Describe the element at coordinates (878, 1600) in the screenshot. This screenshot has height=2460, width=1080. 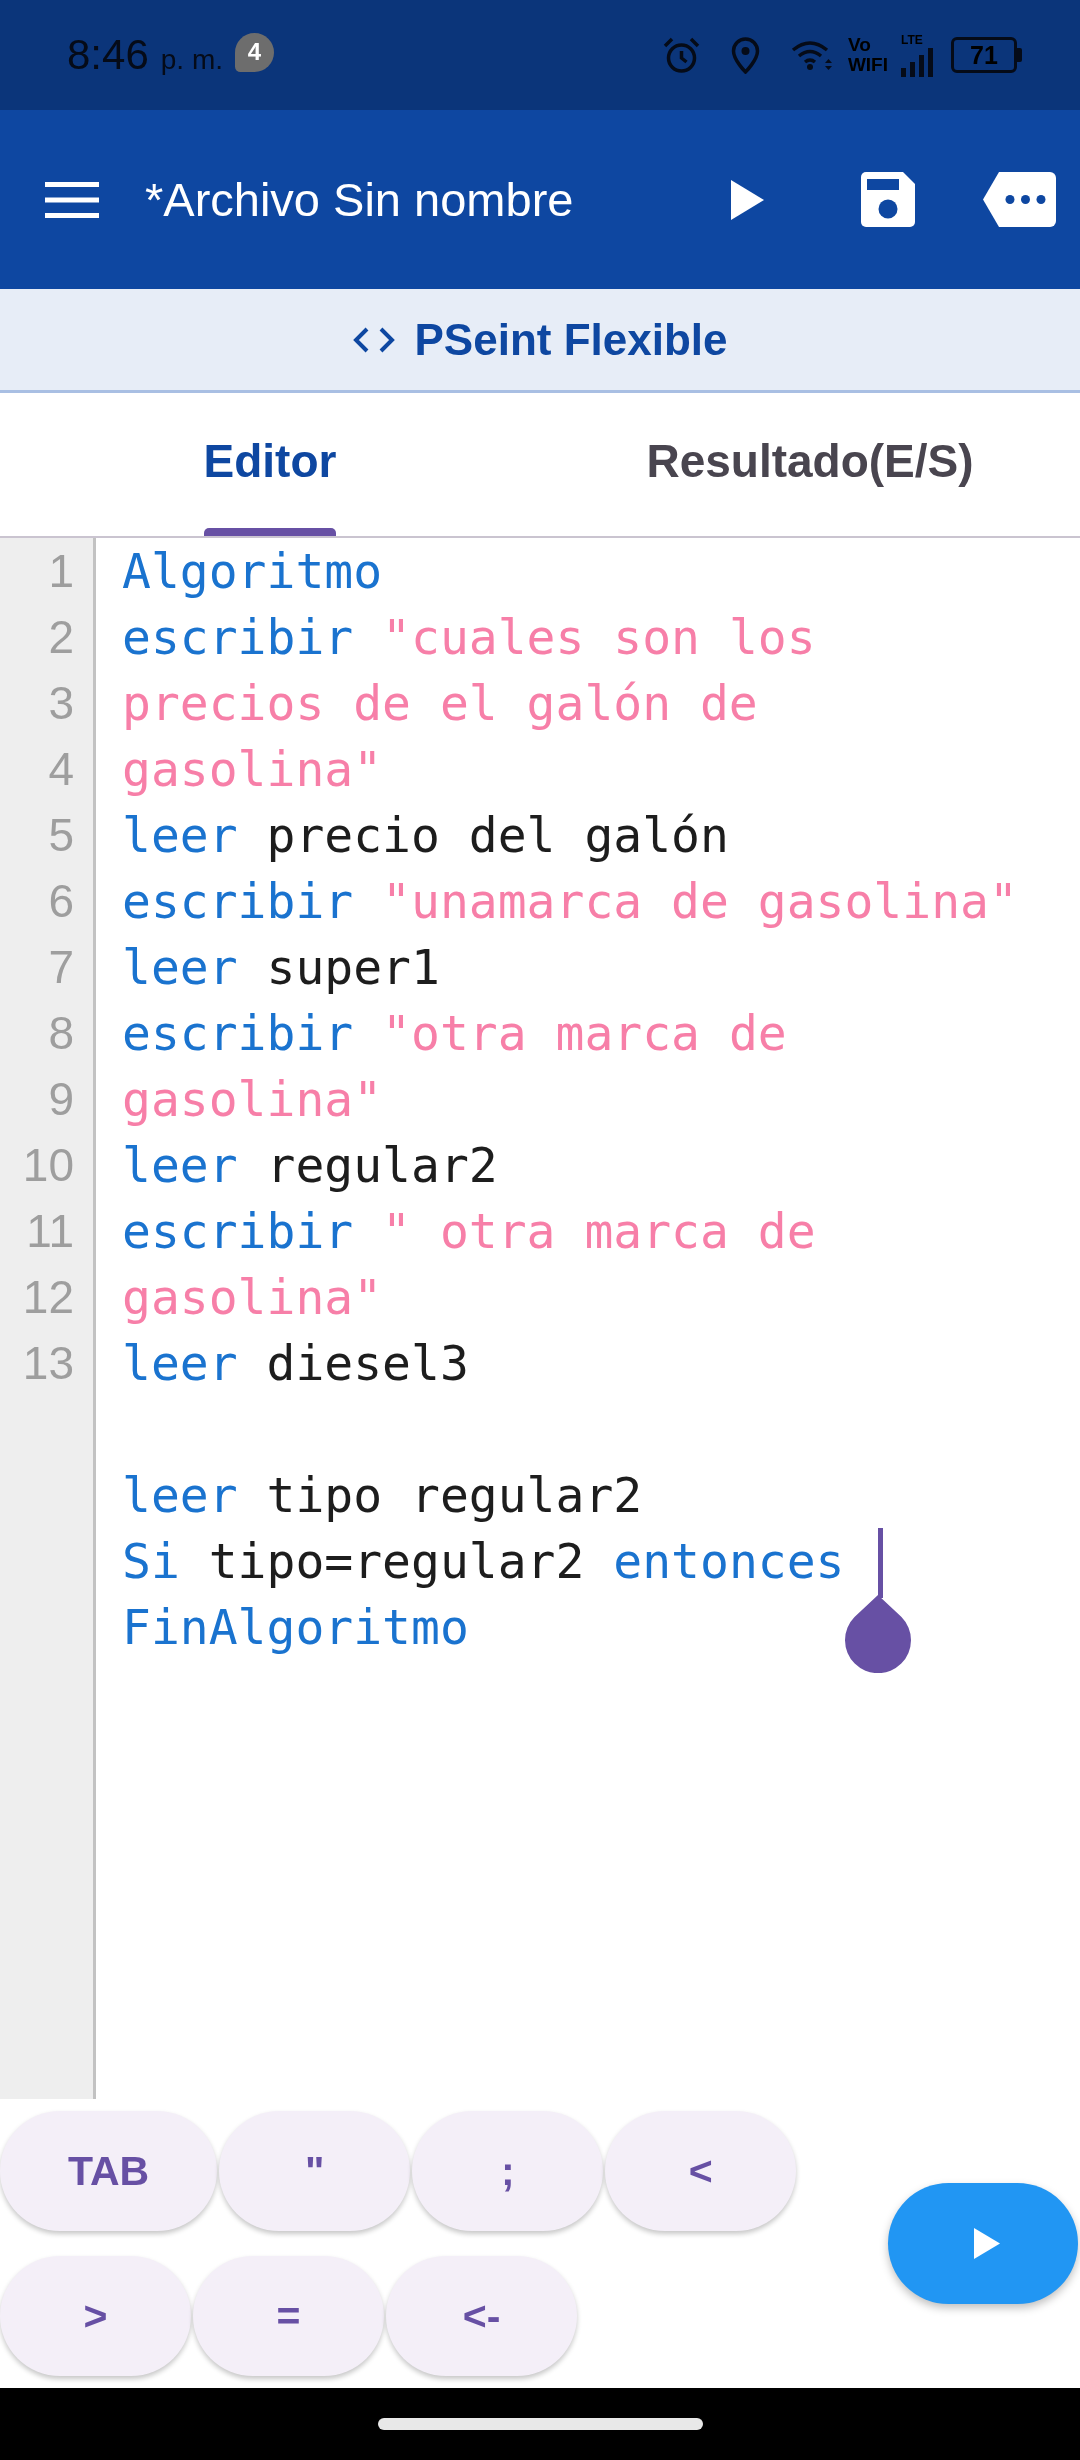
I see `text-cursor-icon` at that location.